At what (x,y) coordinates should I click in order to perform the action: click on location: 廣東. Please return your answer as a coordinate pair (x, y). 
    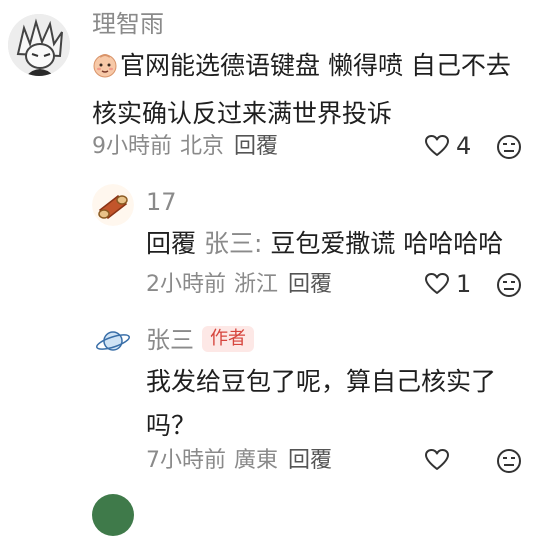
    Looking at the image, I should click on (256, 460).